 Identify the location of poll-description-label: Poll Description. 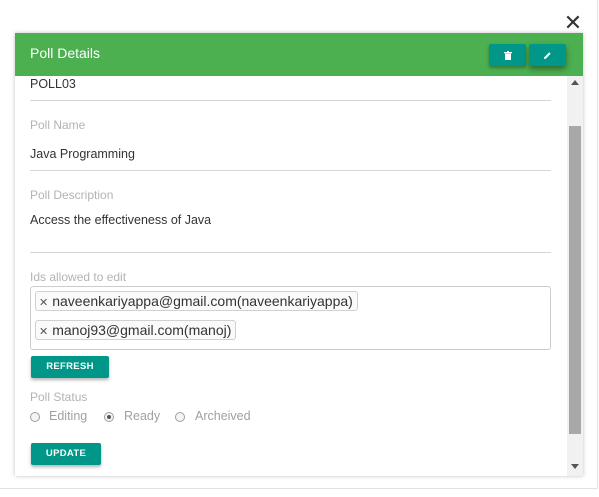
(72, 195).